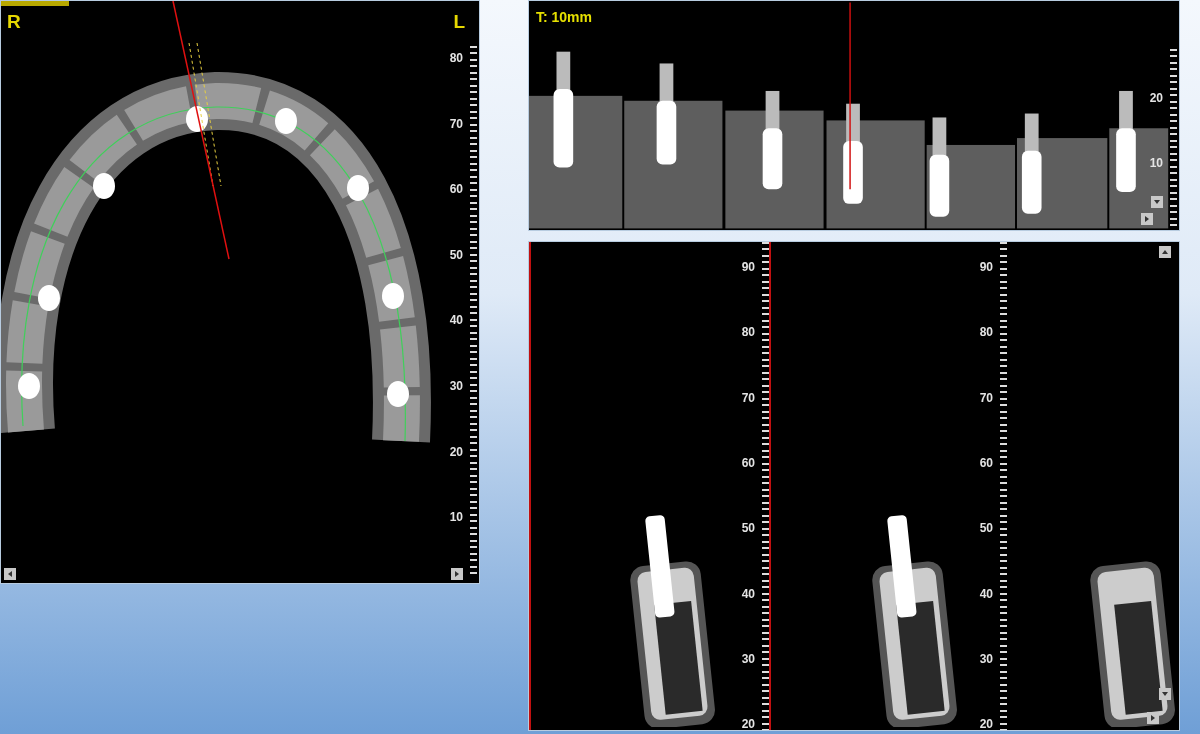 This screenshot has height=734, width=1200. What do you see at coordinates (564, 17) in the screenshot?
I see `slice-thickness-label: T: 10mm` at bounding box center [564, 17].